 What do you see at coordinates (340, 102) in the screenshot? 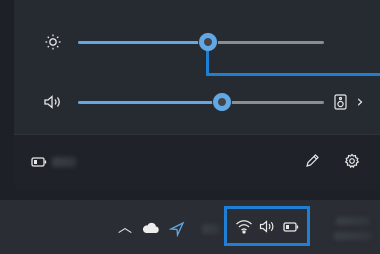
I see `audio-output-icon` at bounding box center [340, 102].